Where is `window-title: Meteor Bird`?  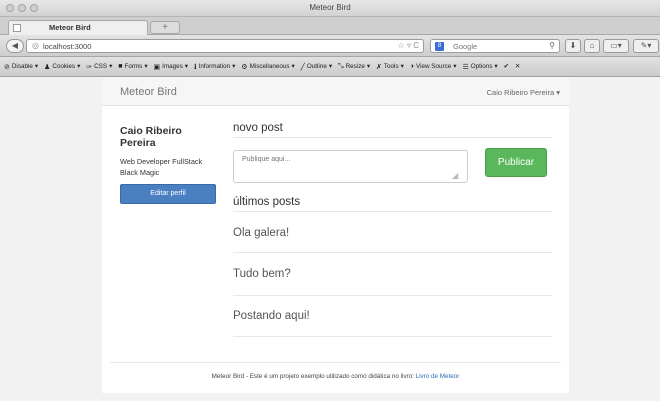
window-title: Meteor Bird is located at coordinates (330, 7).